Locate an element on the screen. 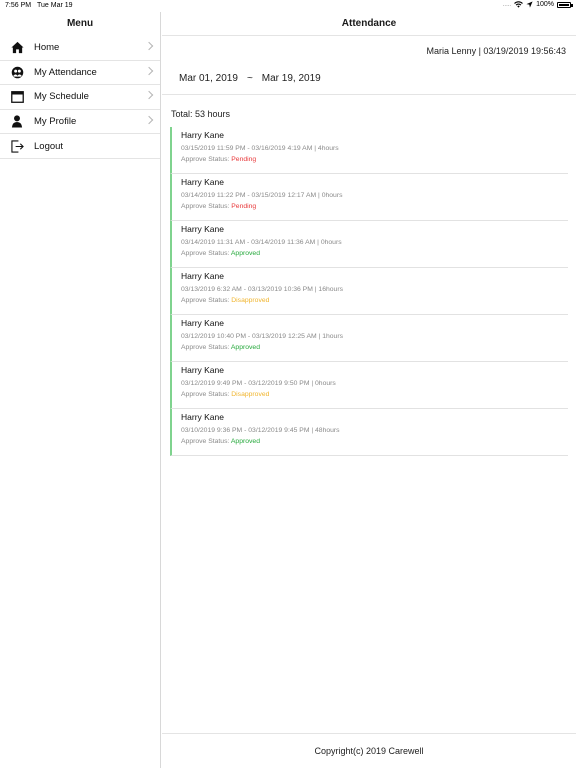 Image resolution: width=576 pixels, height=768 pixels. battery-percent: 100% is located at coordinates (545, 4).